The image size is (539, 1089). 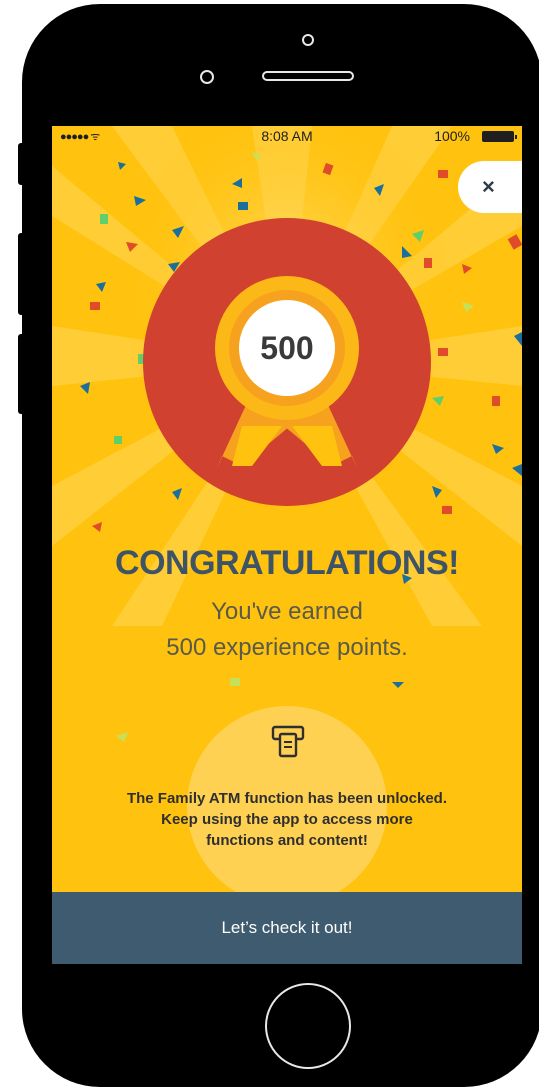 I want to click on cta-label: Let’s check it out!, so click(x=287, y=927).